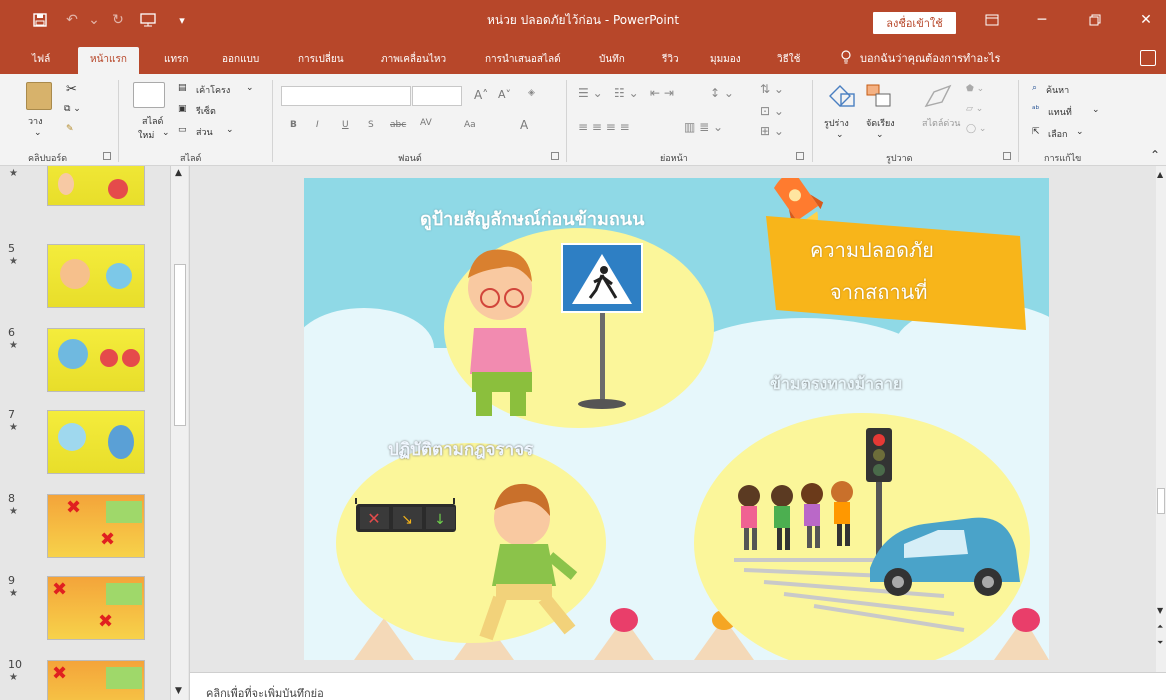  I want to click on scroll-up-icon: ▲, so click(178, 173).